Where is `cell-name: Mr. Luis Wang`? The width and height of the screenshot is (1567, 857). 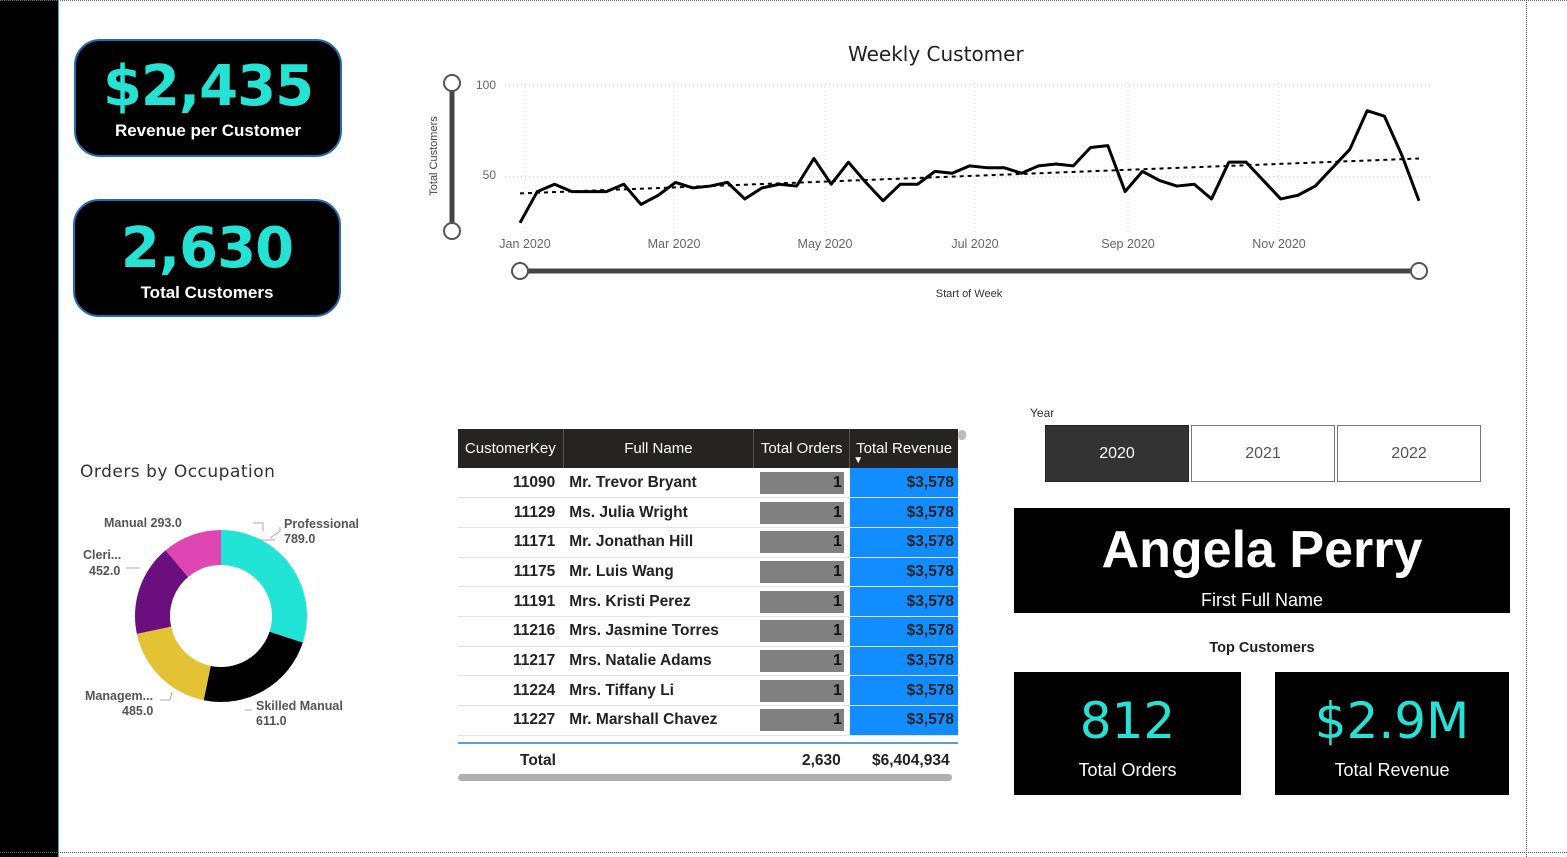
cell-name: Mr. Luis Wang is located at coordinates (658, 572).